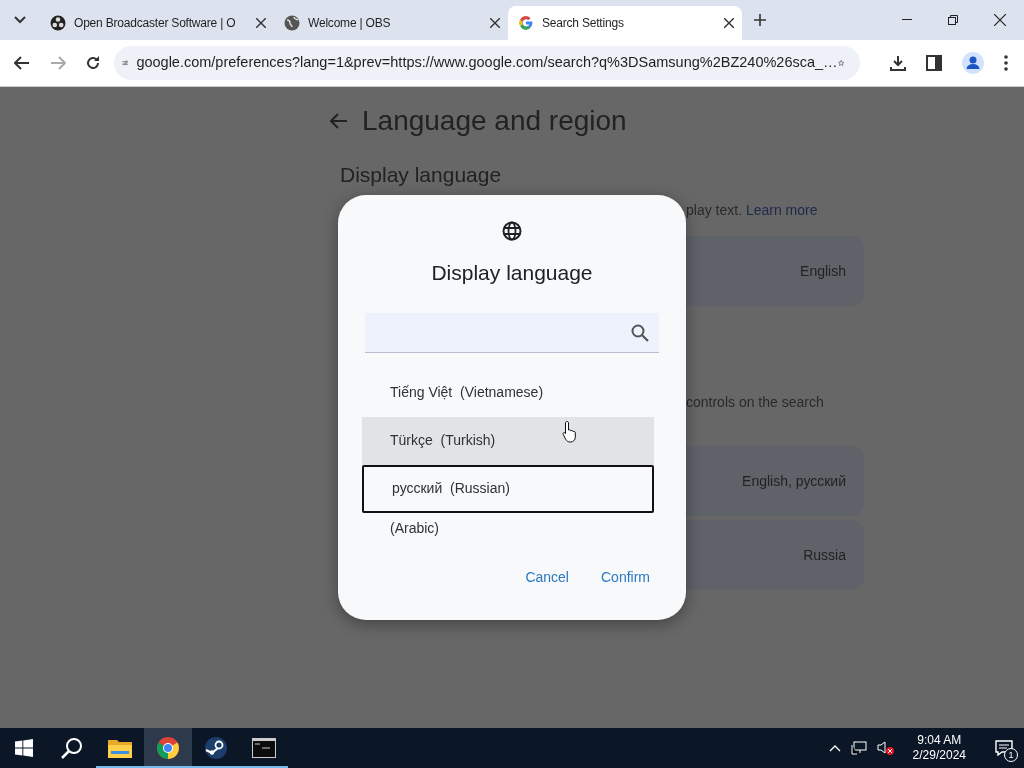  What do you see at coordinates (1011, 755) in the screenshot?
I see `notification-count: 1` at bounding box center [1011, 755].